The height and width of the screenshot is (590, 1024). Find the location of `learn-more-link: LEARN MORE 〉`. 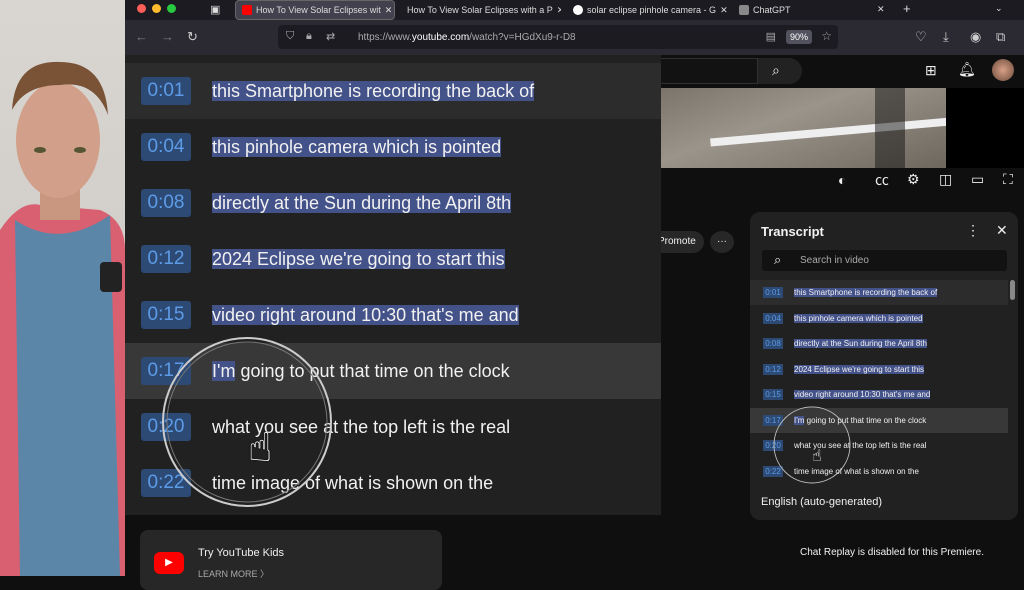

learn-more-link: LEARN MORE 〉 is located at coordinates (233, 573).